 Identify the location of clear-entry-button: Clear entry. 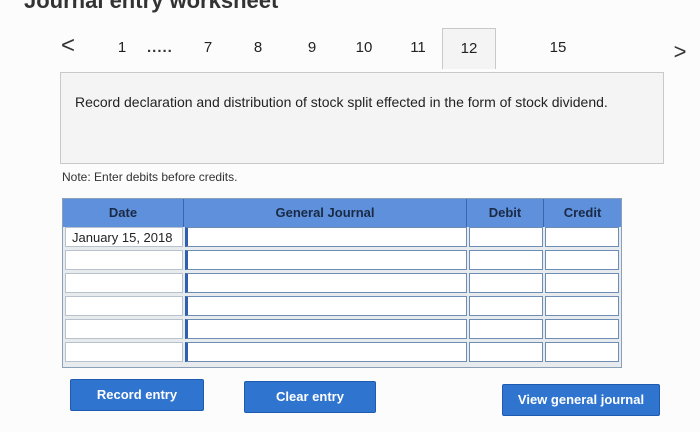
(310, 397).